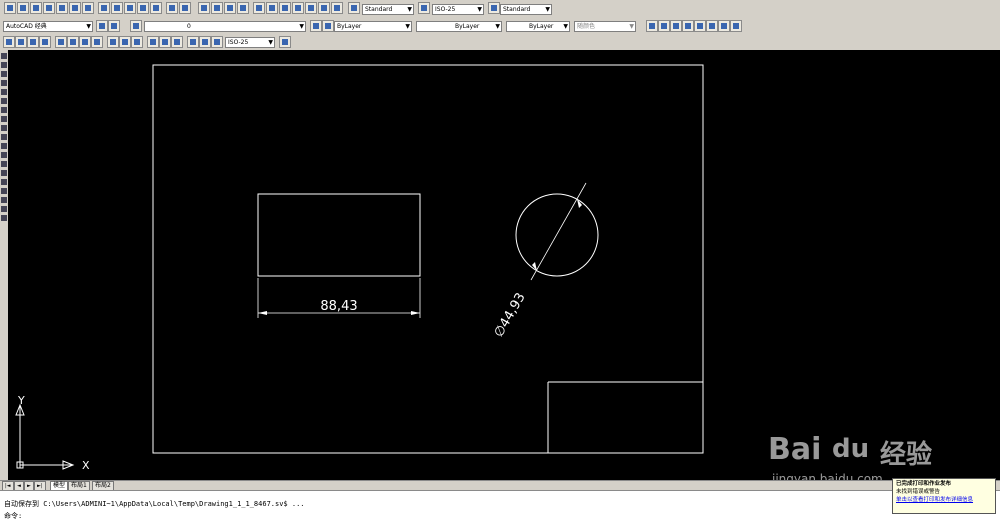 The image size is (1000, 521). I want to click on zoom-previous-icon, so click(243, 8).